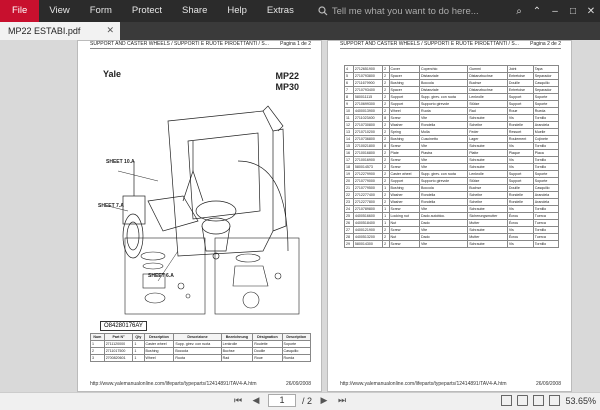  Describe the element at coordinates (256, 400) in the screenshot. I see `prev-page-icon: ◀` at that location.